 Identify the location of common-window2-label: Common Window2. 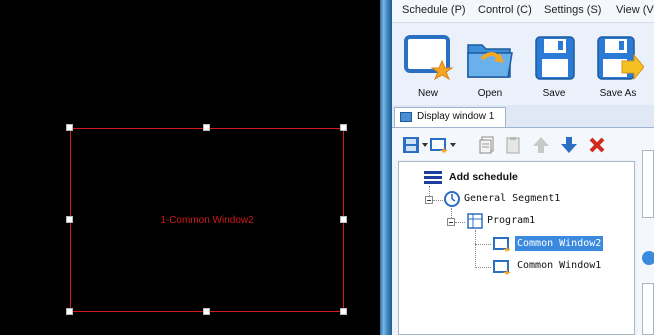
(559, 243).